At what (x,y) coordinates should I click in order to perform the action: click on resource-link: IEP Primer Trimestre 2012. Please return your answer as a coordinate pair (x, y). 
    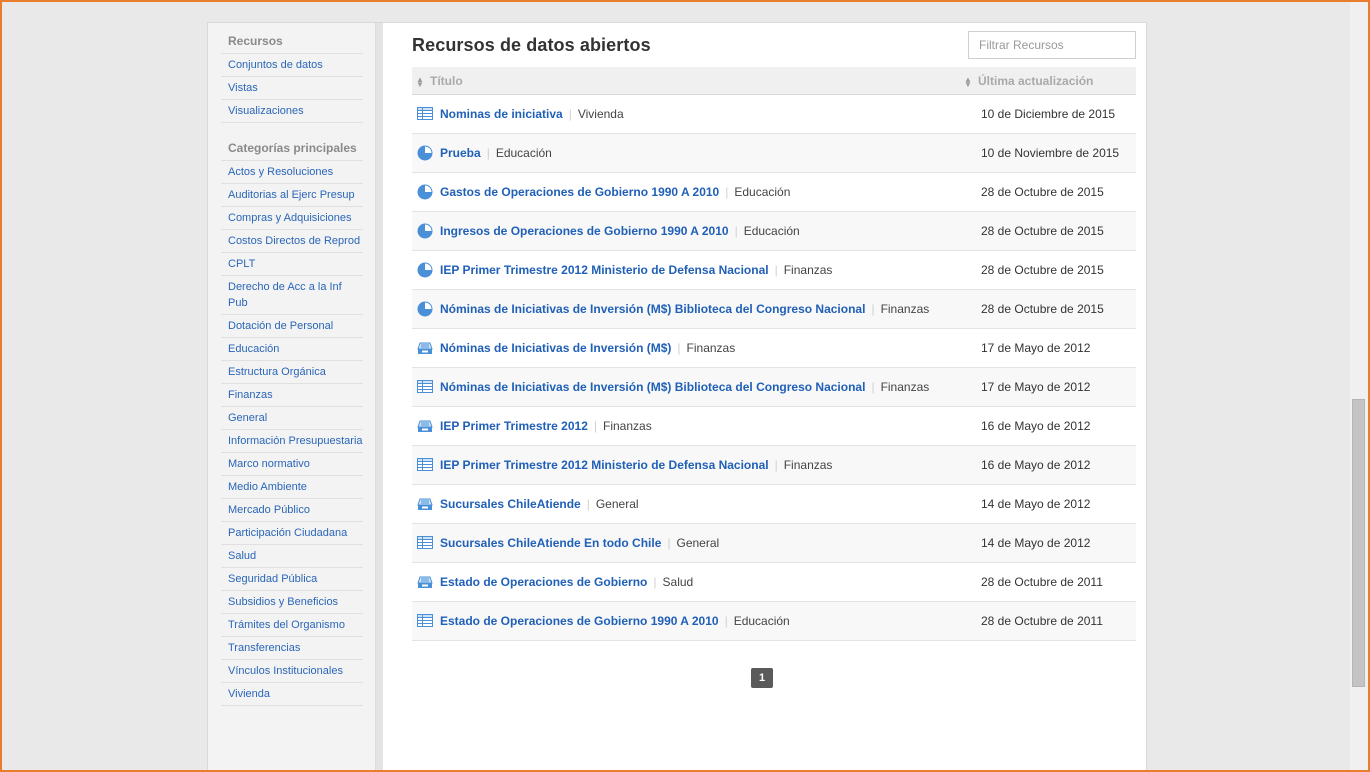
    Looking at the image, I should click on (514, 426).